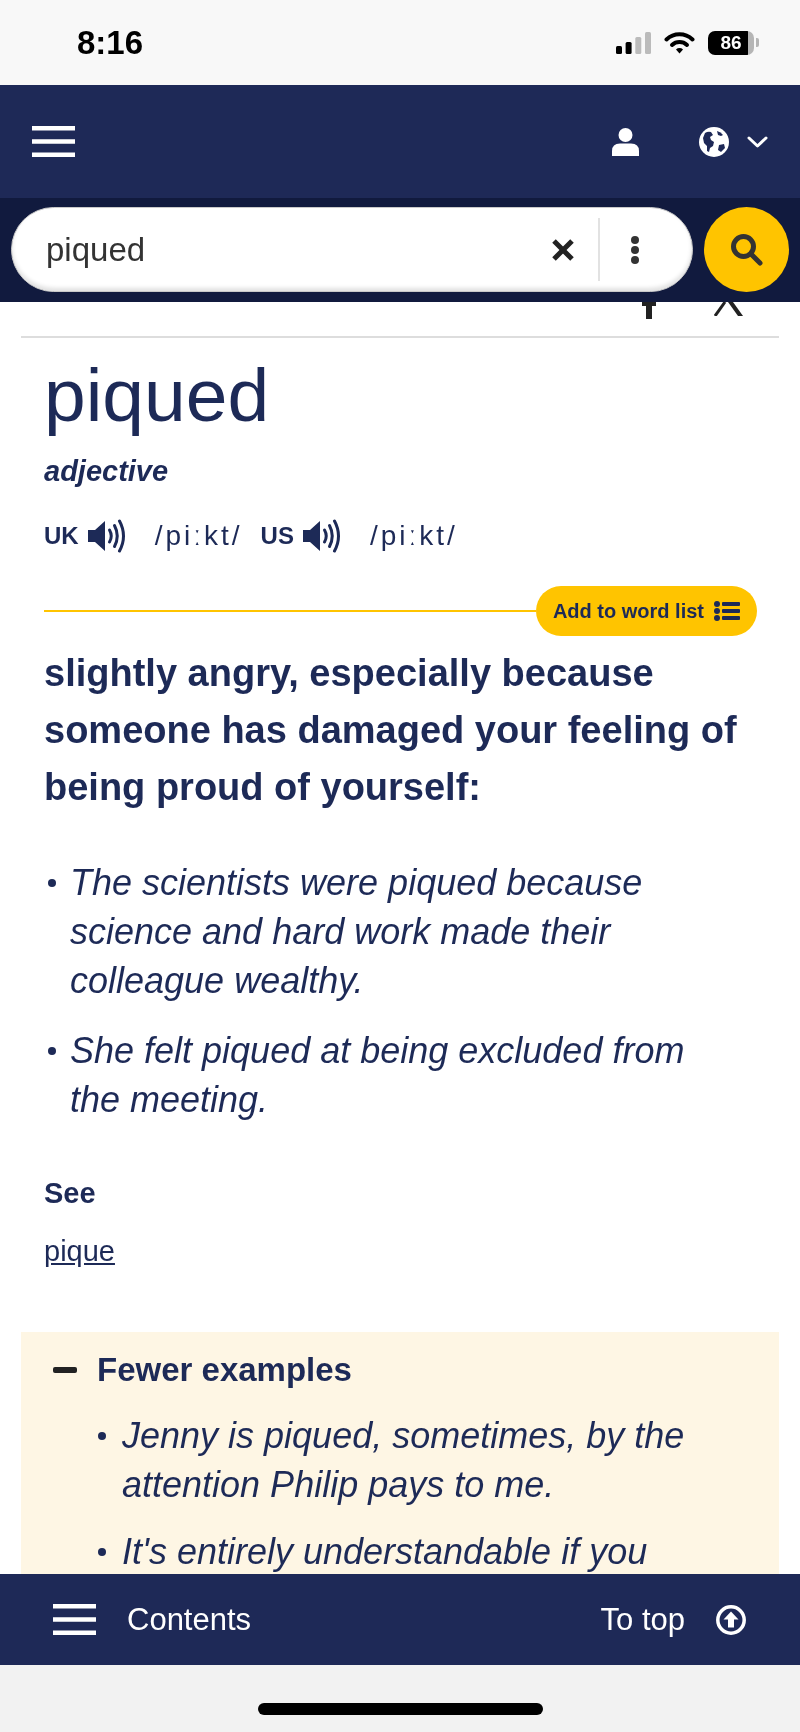 The image size is (800, 1732). I want to click on example-sentence: Jenny is piqued, sometimes, by the attention Philip pays to me., so click(404, 1460).